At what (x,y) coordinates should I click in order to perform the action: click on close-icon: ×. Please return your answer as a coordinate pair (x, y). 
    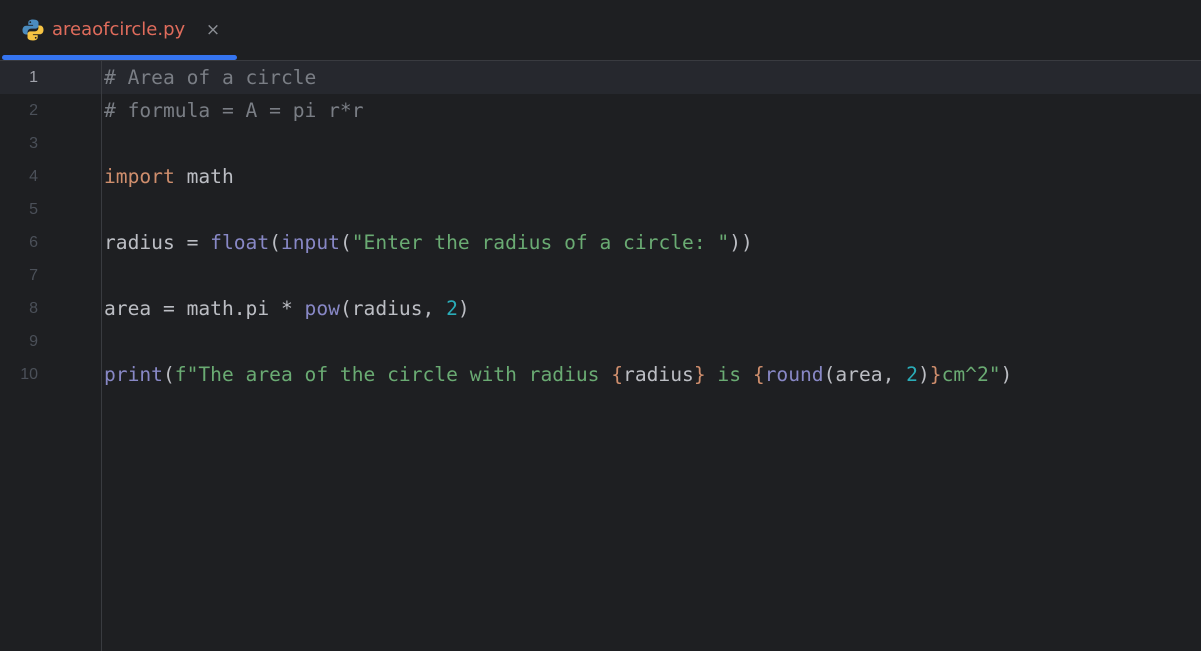
    Looking at the image, I should click on (213, 30).